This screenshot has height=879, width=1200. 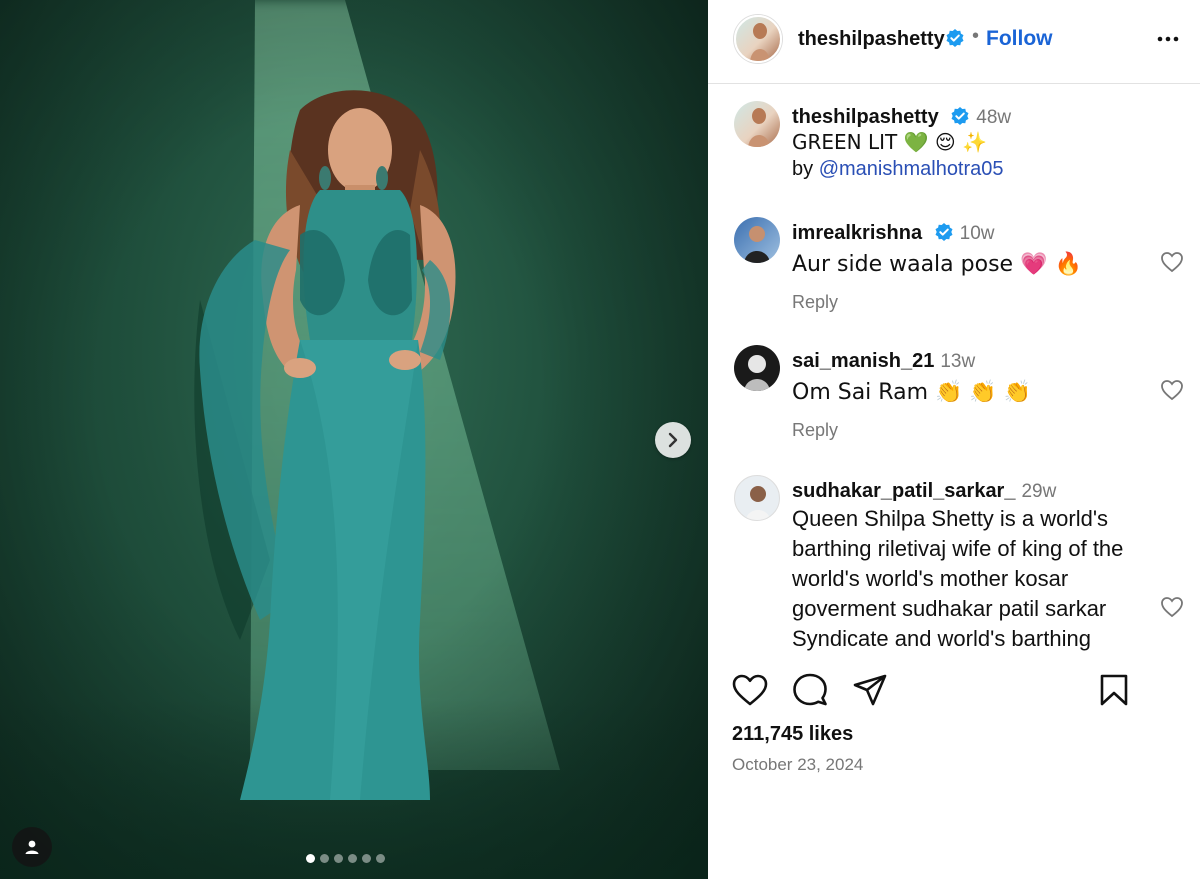 What do you see at coordinates (912, 392) in the screenshot?
I see `comment-text: Om Sai Ram 👏 👏 👏` at bounding box center [912, 392].